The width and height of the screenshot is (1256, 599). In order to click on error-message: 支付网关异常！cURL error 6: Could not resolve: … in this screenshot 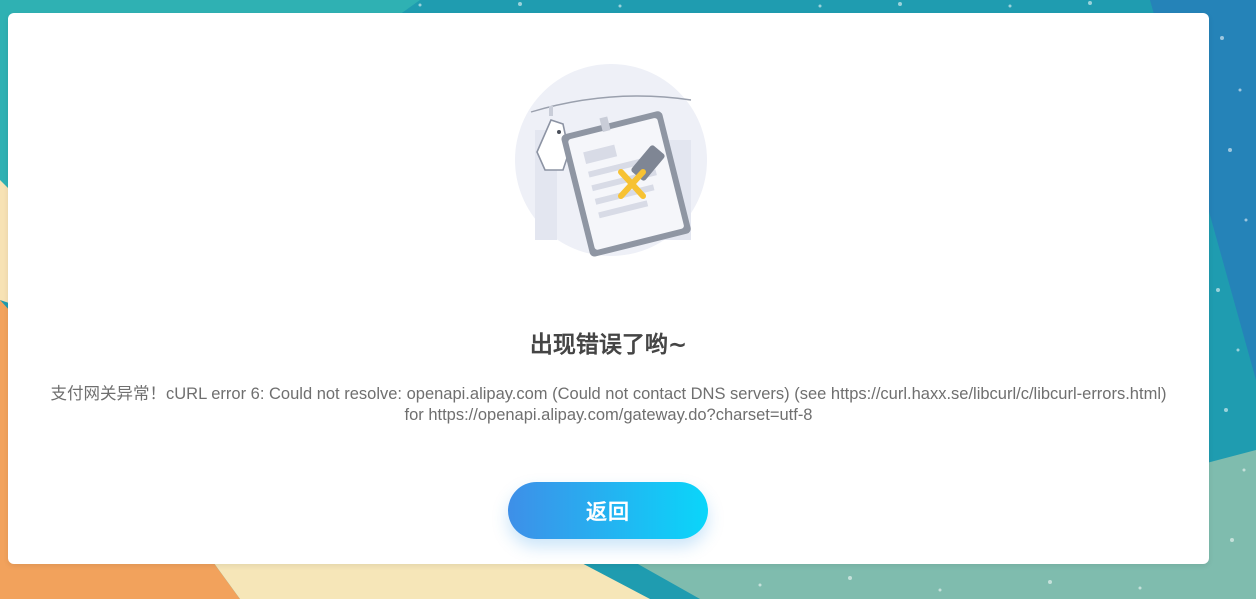, I will do `click(608, 405)`.